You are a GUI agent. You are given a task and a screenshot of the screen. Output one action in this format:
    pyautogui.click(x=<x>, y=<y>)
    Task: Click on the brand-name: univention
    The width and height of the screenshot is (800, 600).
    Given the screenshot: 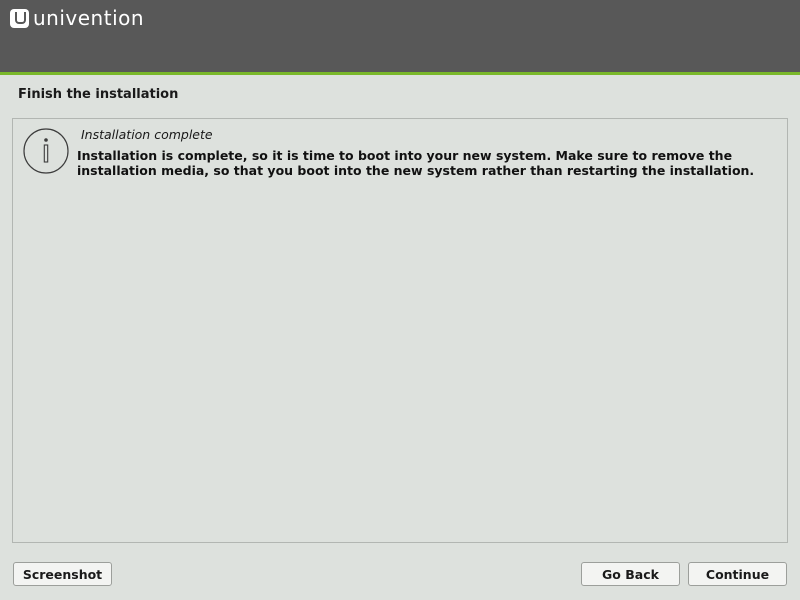 What is the action you would take?
    pyautogui.click(x=89, y=18)
    